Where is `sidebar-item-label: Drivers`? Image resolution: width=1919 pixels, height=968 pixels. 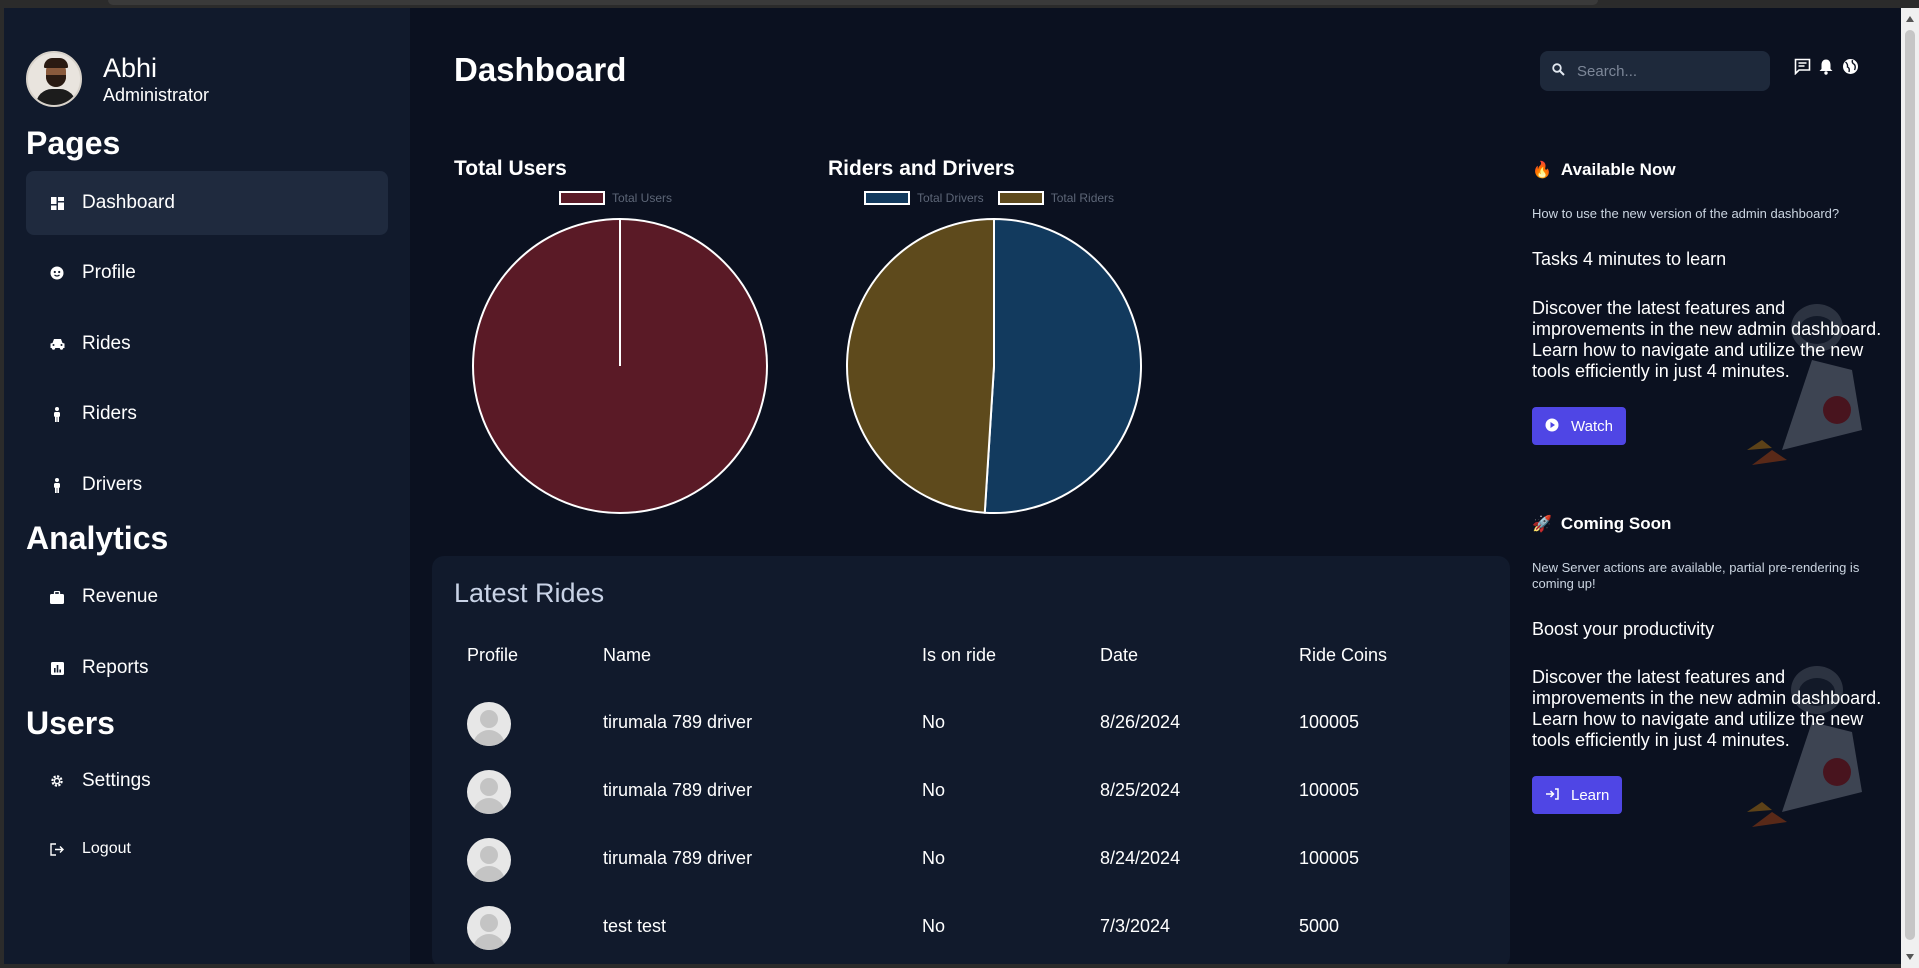
sidebar-item-label: Drivers is located at coordinates (112, 484).